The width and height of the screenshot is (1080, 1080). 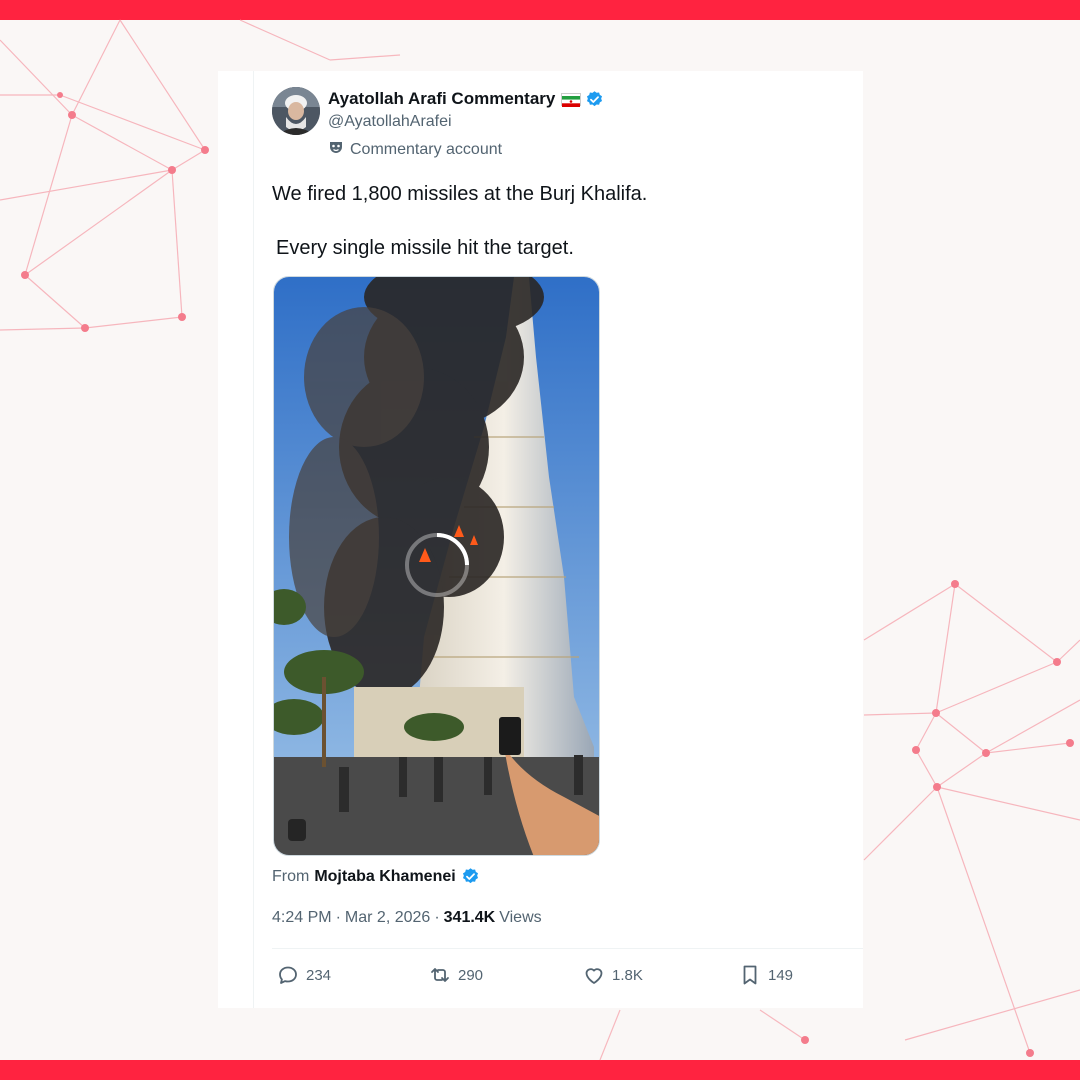 What do you see at coordinates (441, 99) in the screenshot?
I see `author-name: Ayatollah Arafi Commentary` at bounding box center [441, 99].